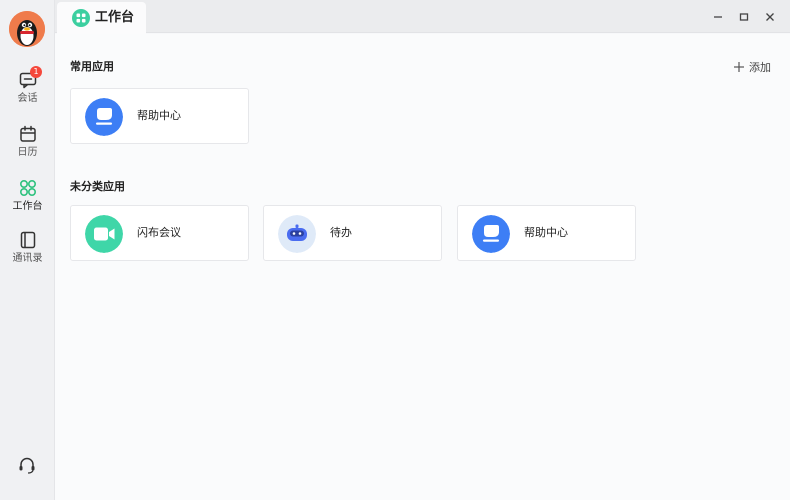  I want to click on workbench-grid-icon, so click(27, 188).